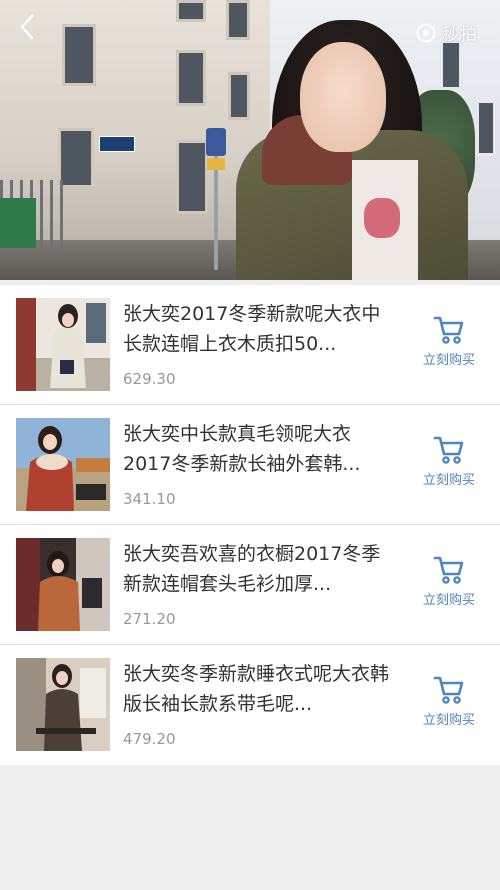 The height and width of the screenshot is (890, 500). I want to click on product-price: 271.20, so click(149, 619).